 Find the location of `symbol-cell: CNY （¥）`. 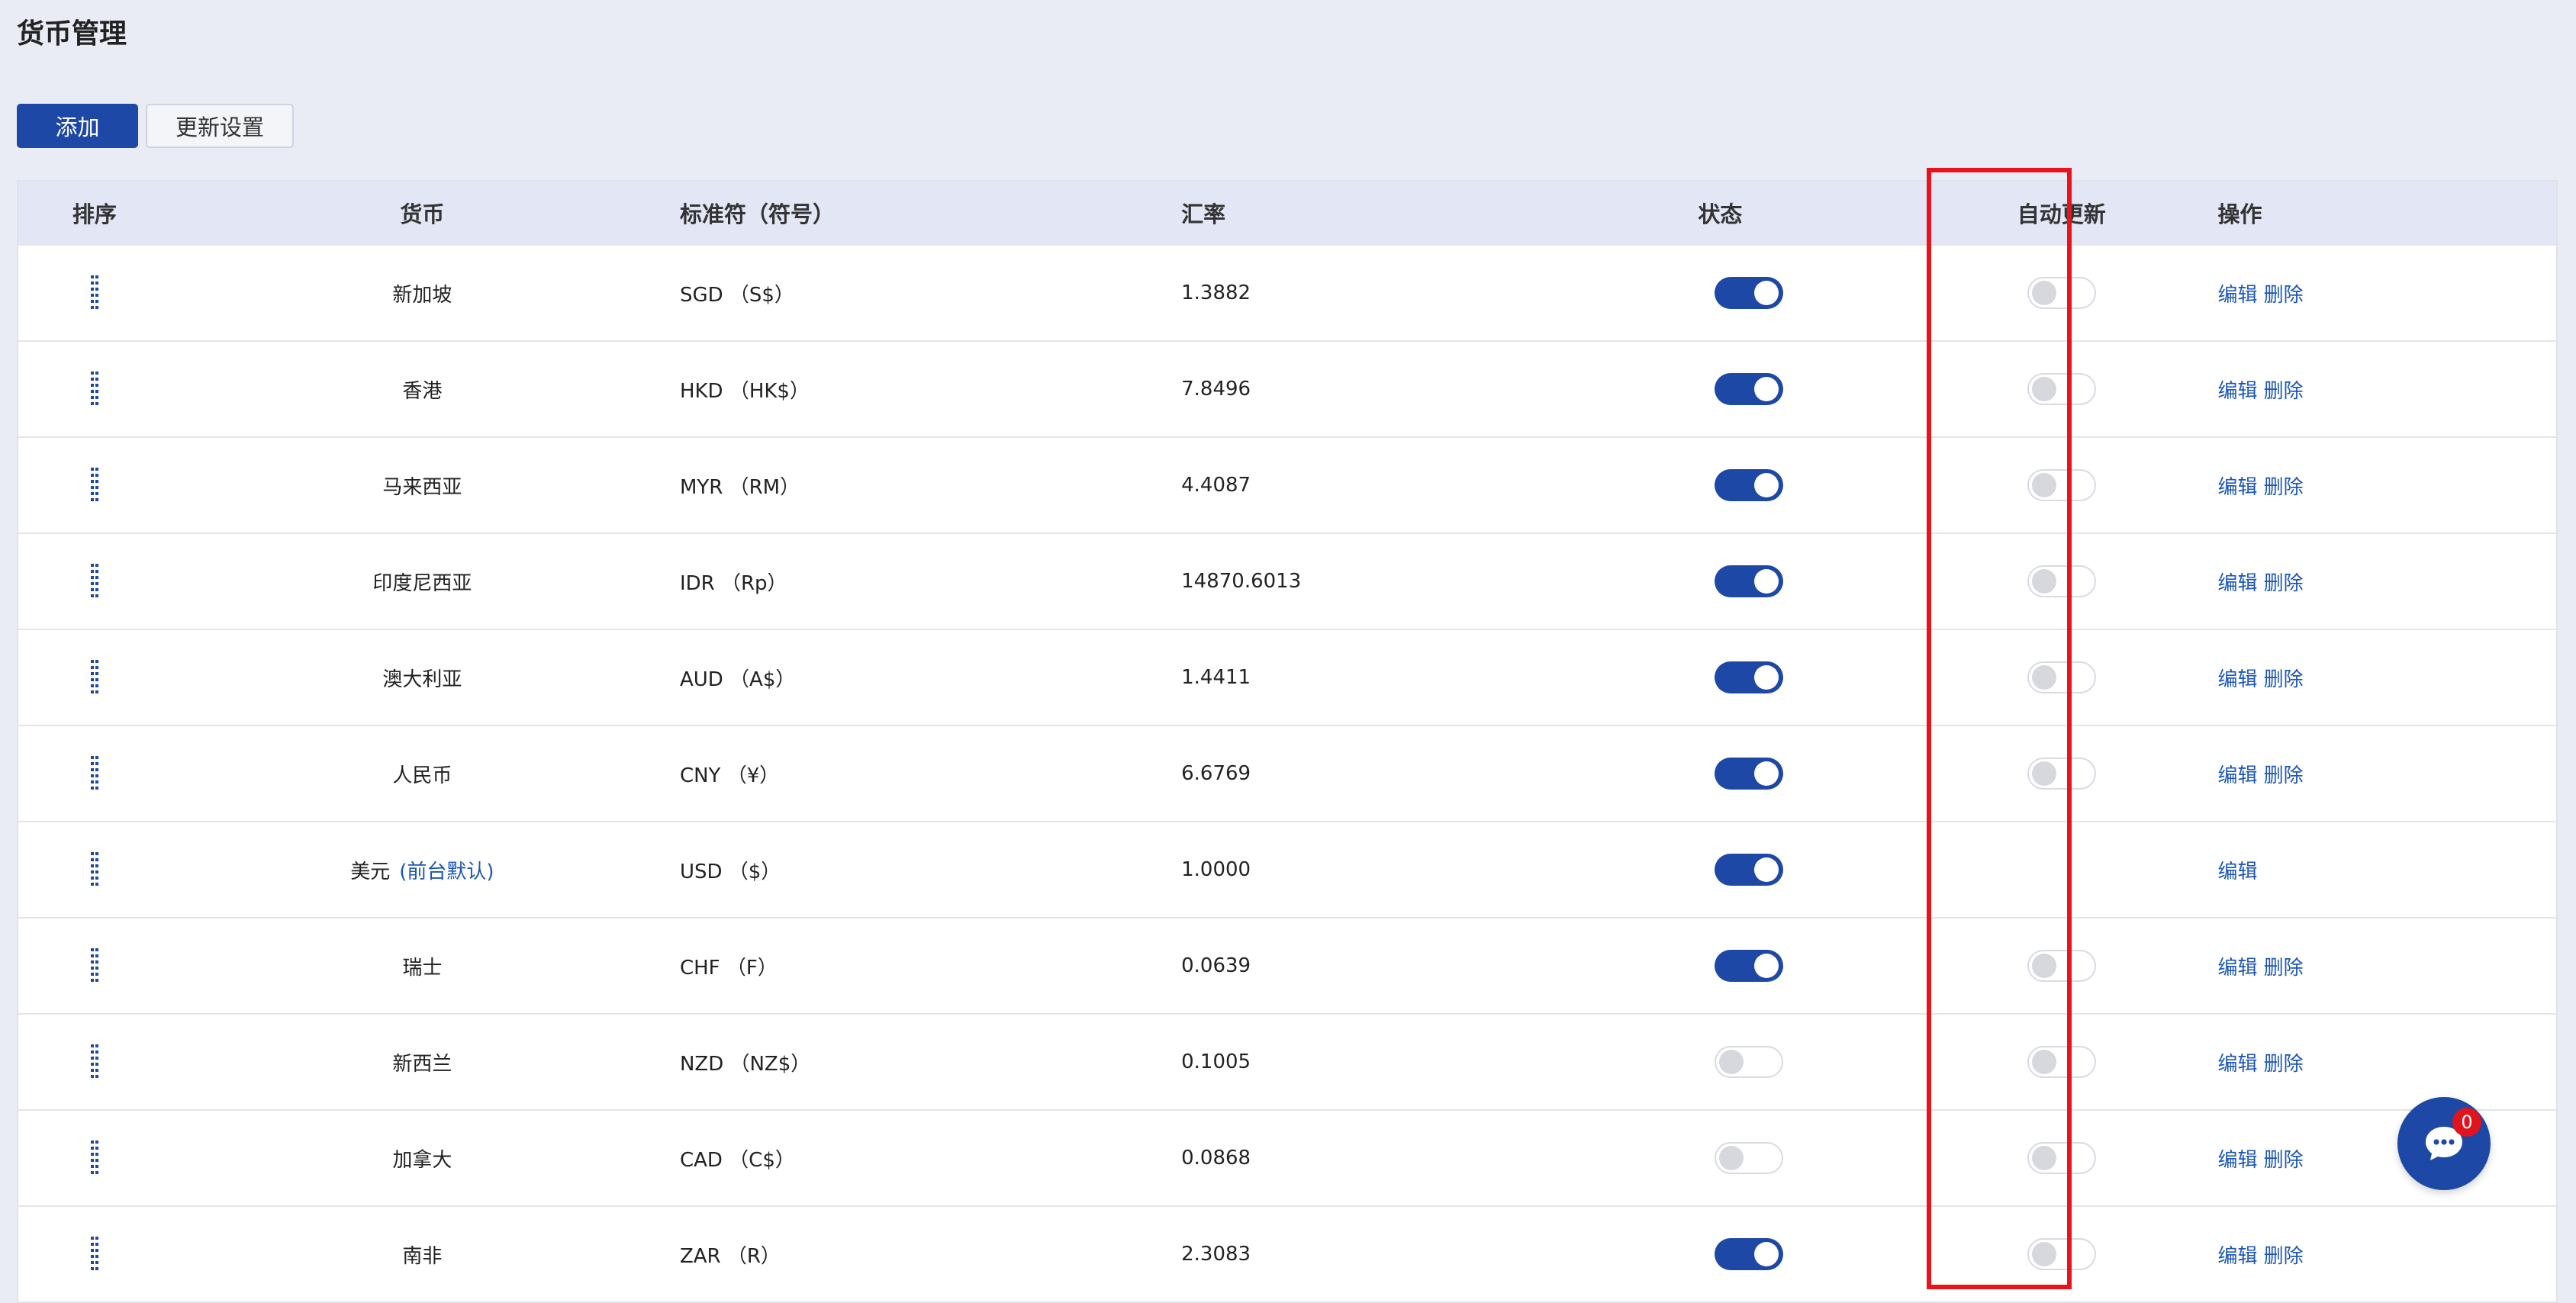

symbol-cell: CNY （¥） is located at coordinates (729, 775).